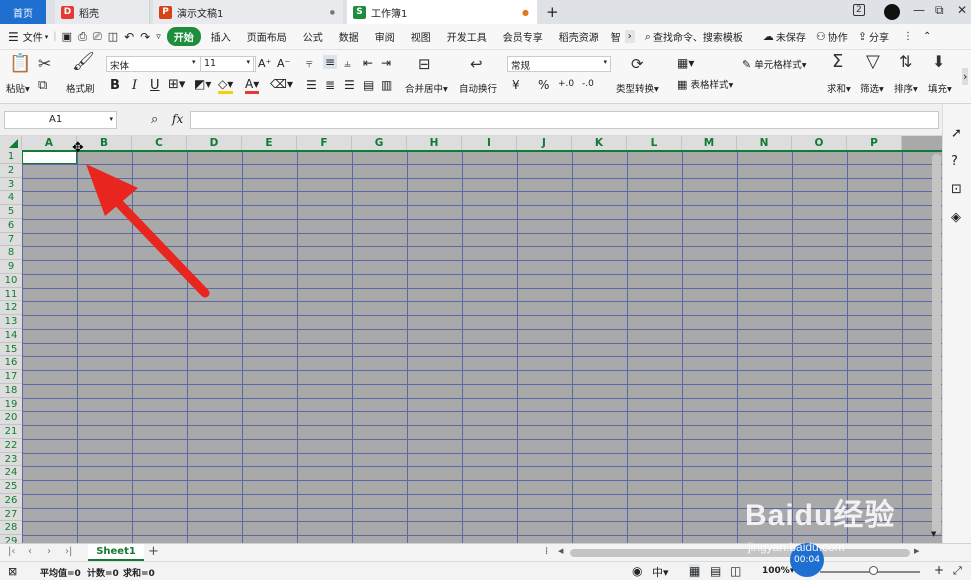 The image size is (971, 580). What do you see at coordinates (347, 63) in the screenshot?
I see `align-bottom-icon: ⫨` at bounding box center [347, 63].